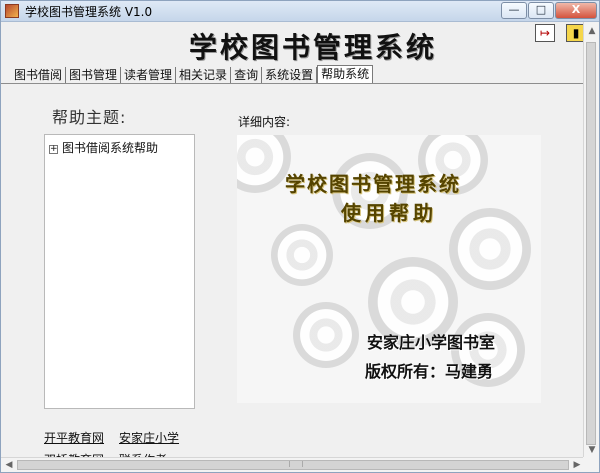 The image size is (600, 473). I want to click on title-bar: 学校图书管理系统 V1.0 — □ X, so click(300, 11).